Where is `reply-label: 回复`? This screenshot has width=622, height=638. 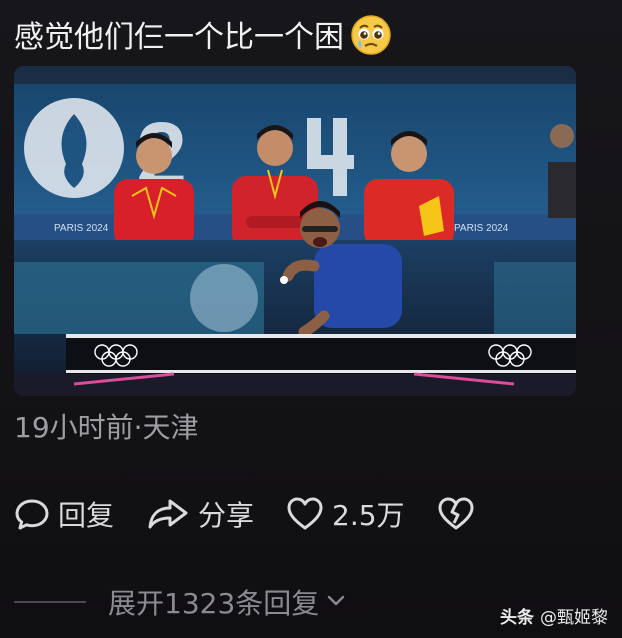
reply-label: 回复 is located at coordinates (86, 515).